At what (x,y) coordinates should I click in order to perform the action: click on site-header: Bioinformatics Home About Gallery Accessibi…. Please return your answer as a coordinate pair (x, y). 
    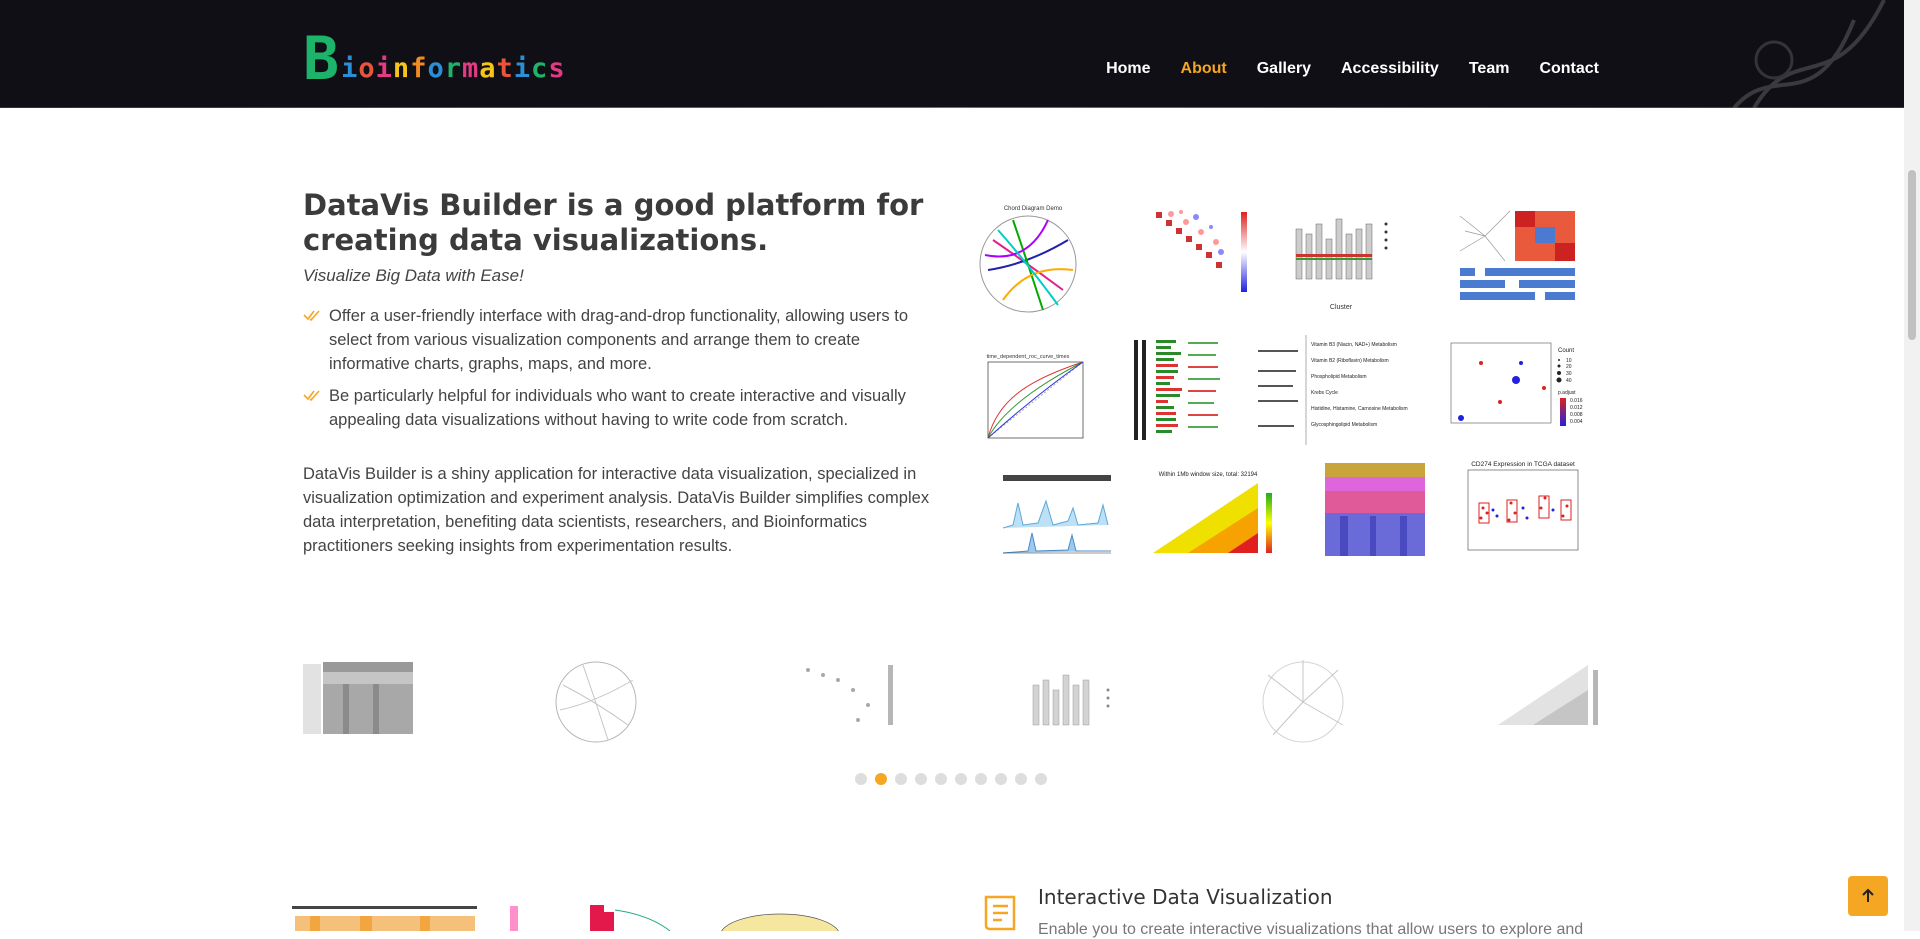
    Looking at the image, I should click on (952, 54).